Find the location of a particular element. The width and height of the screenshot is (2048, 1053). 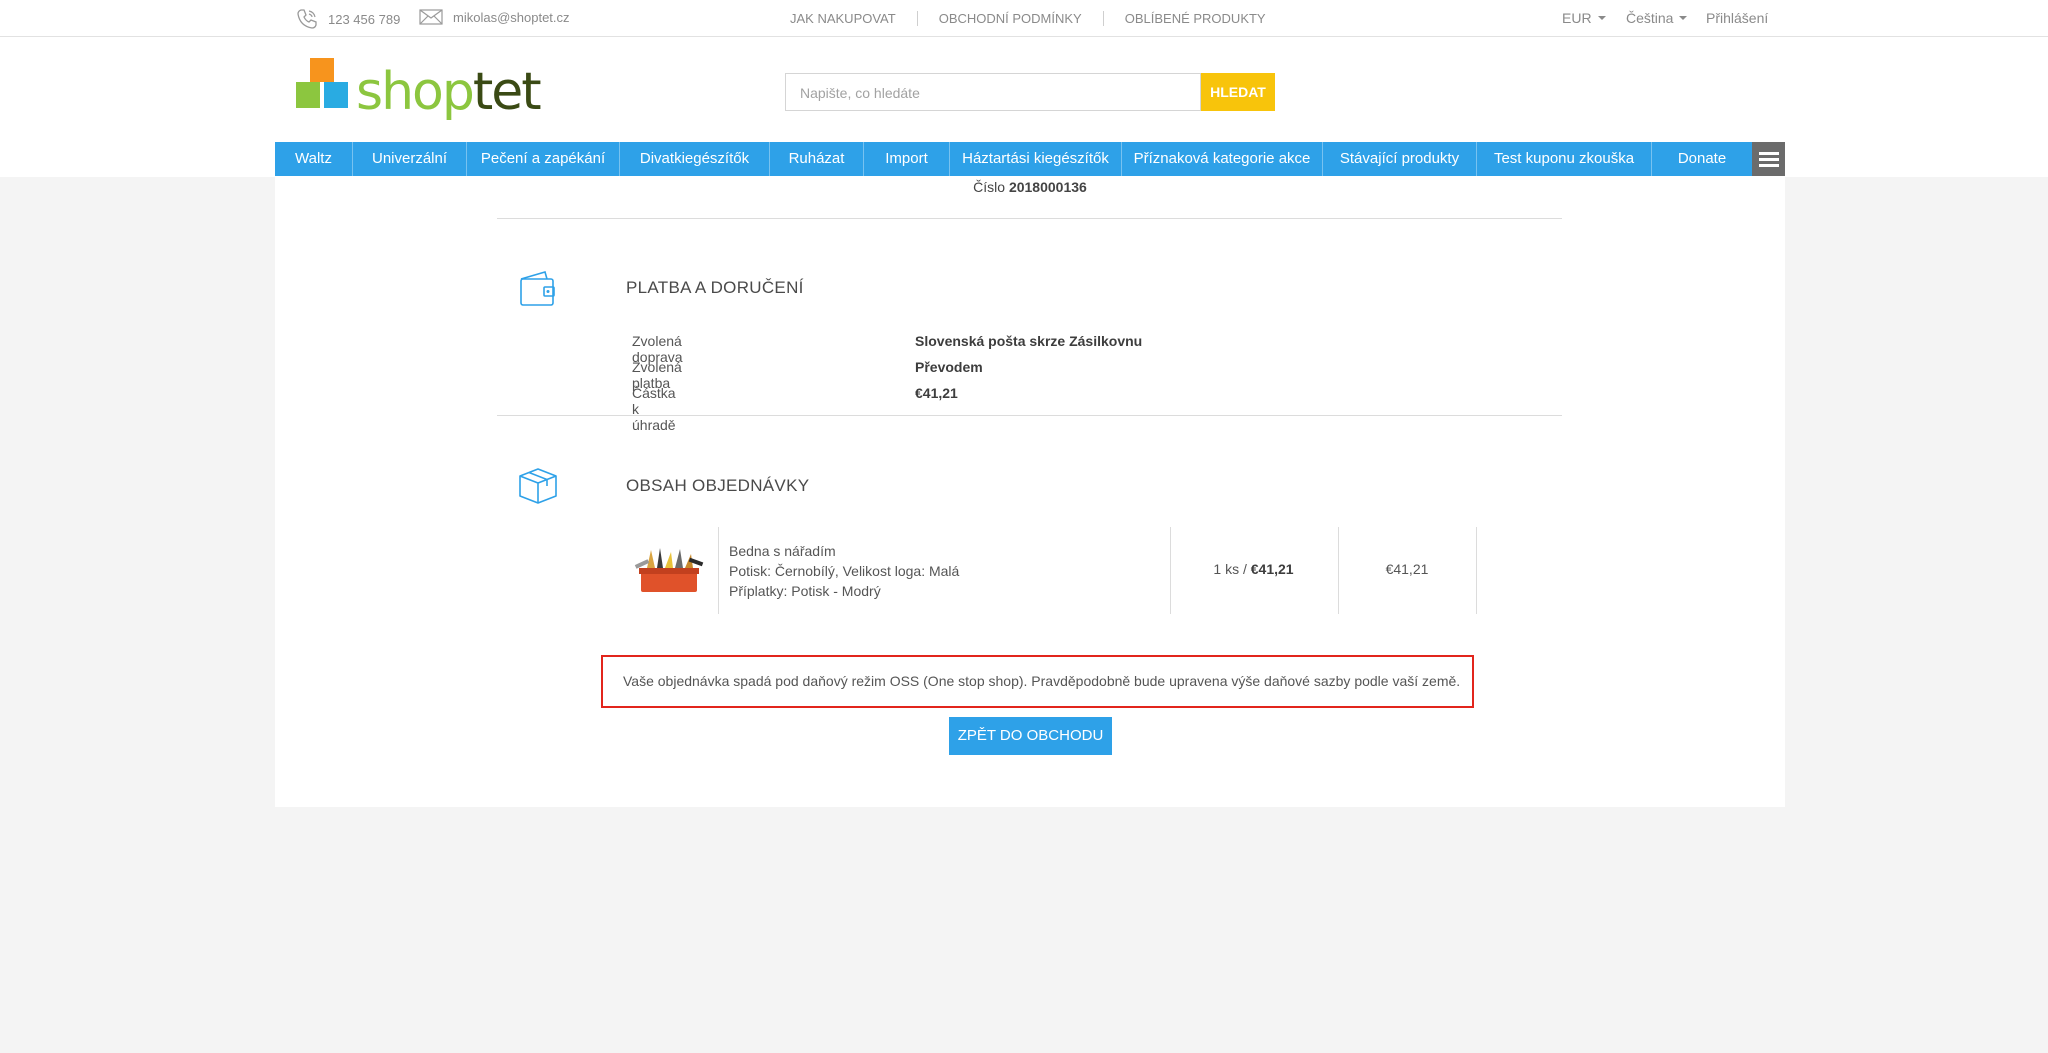

nav-item-waltz: Waltz is located at coordinates (314, 159).